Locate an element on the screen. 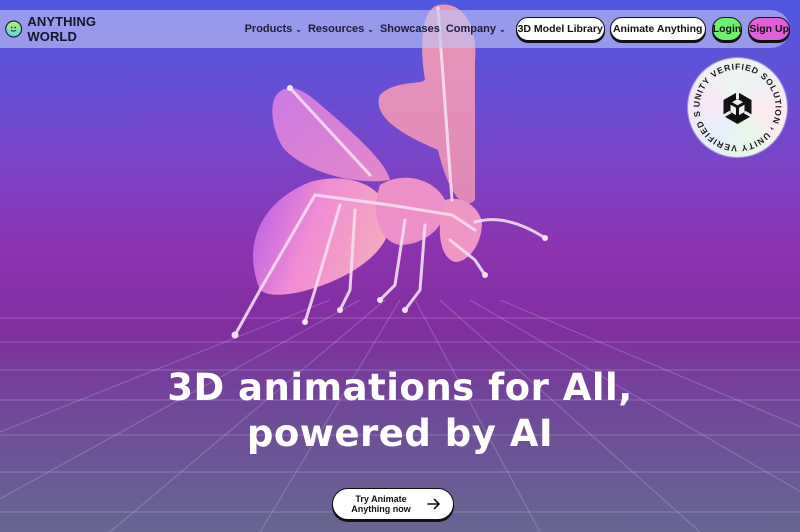  cta-label-line-1: Try Animate is located at coordinates (381, 499).